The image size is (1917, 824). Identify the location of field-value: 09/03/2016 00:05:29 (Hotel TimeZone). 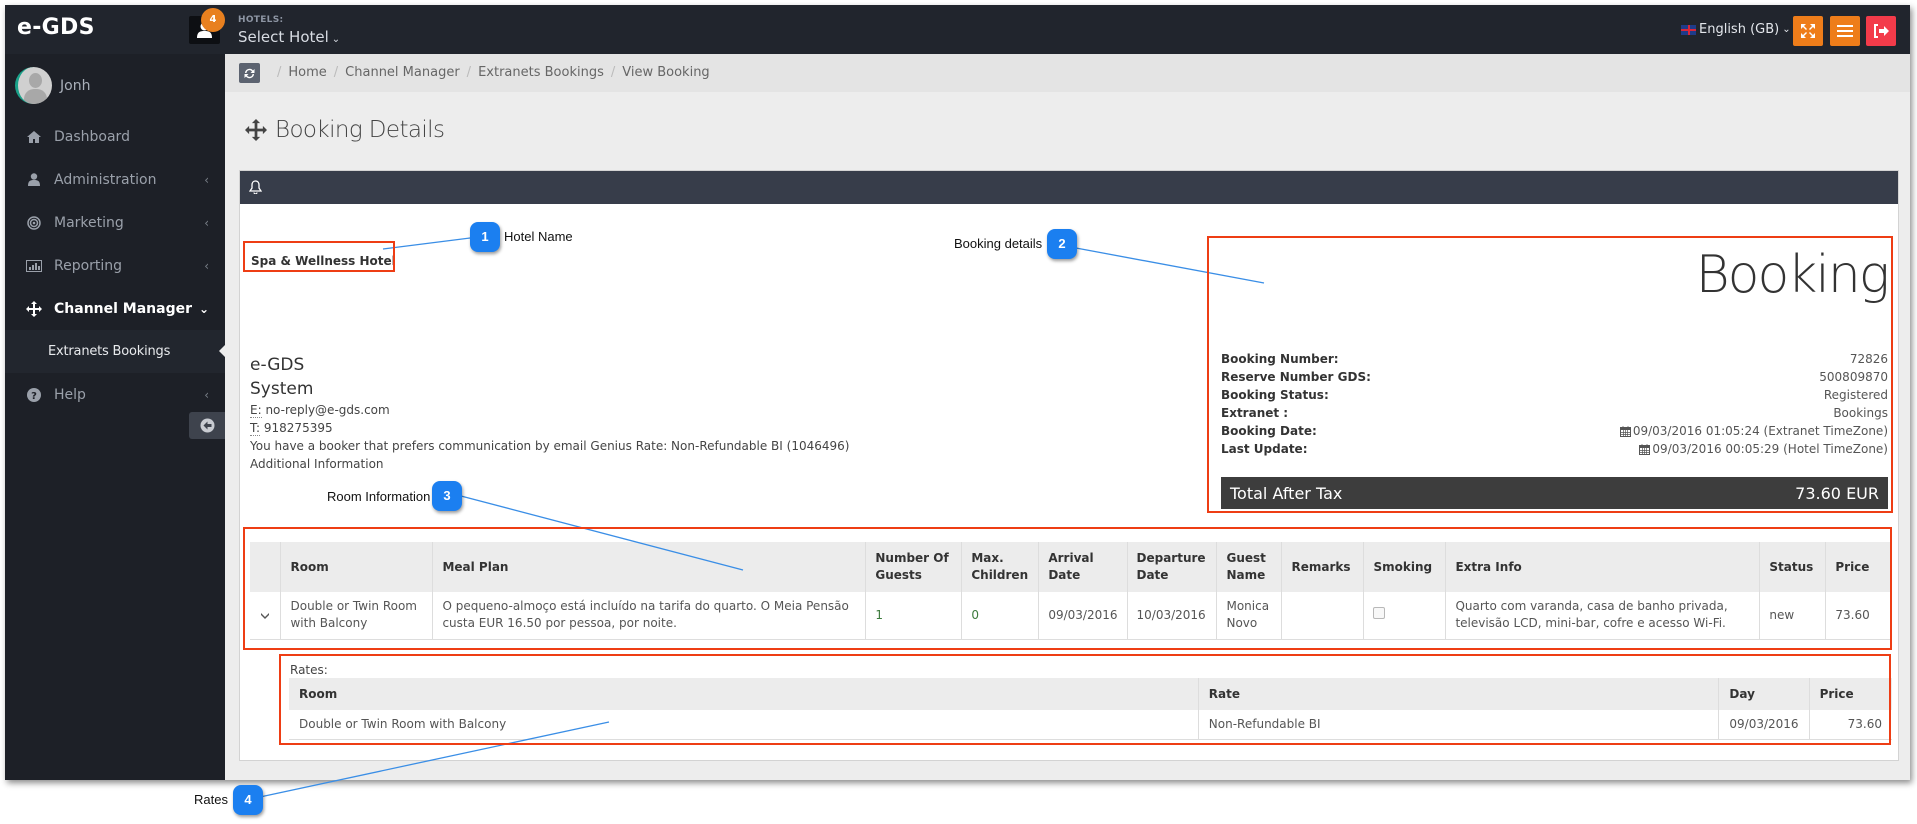
(1763, 449).